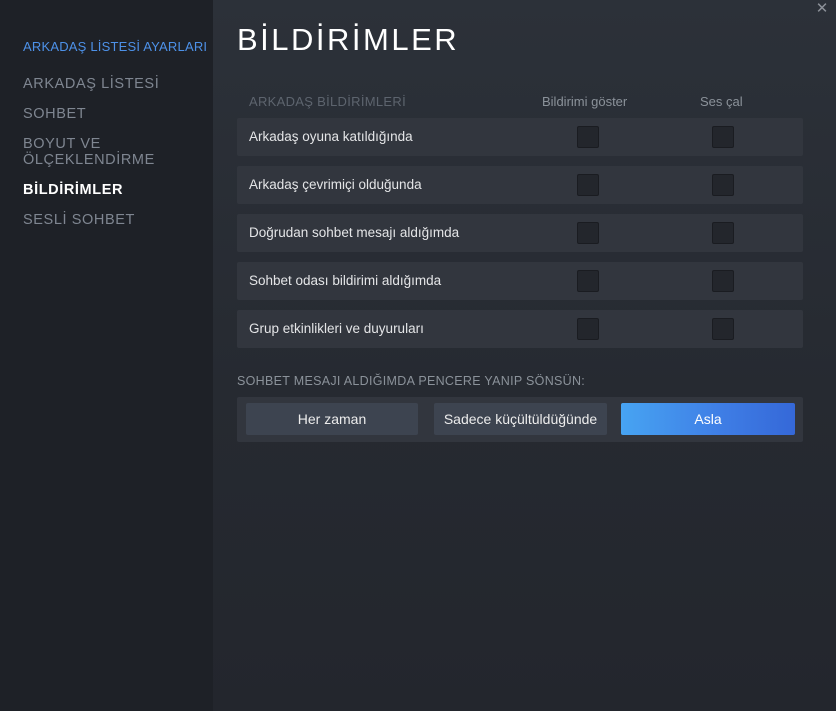  What do you see at coordinates (348, 39) in the screenshot?
I see `page-title: BİLDİRİMLER` at bounding box center [348, 39].